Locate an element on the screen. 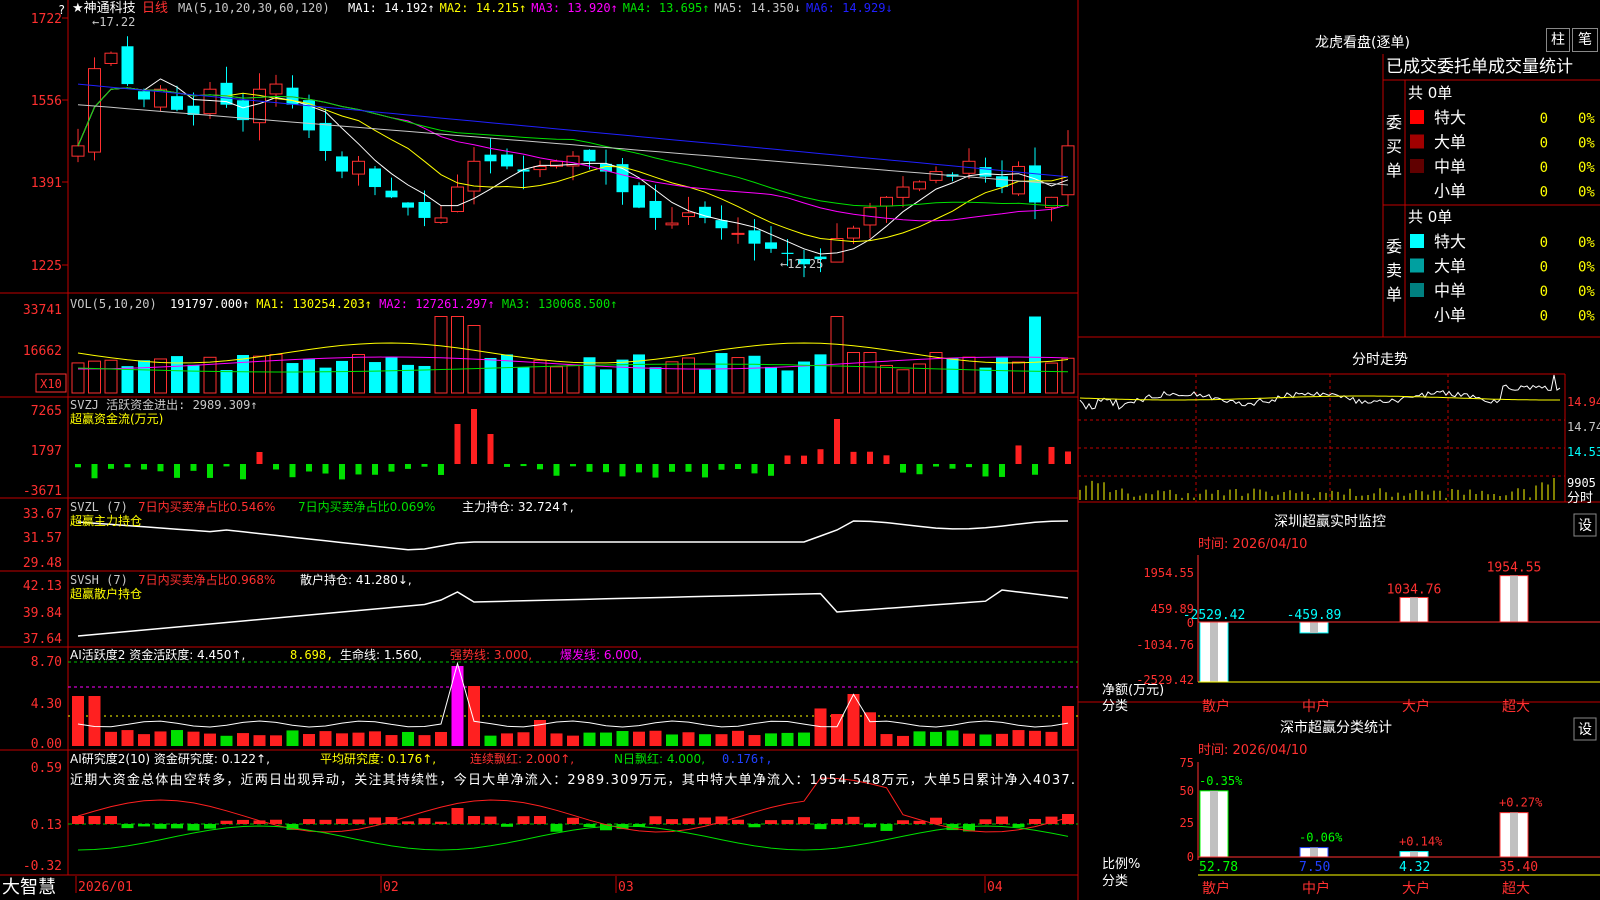 The height and width of the screenshot is (900, 1600). classify-change: -0.35% is located at coordinates (1221, 781).